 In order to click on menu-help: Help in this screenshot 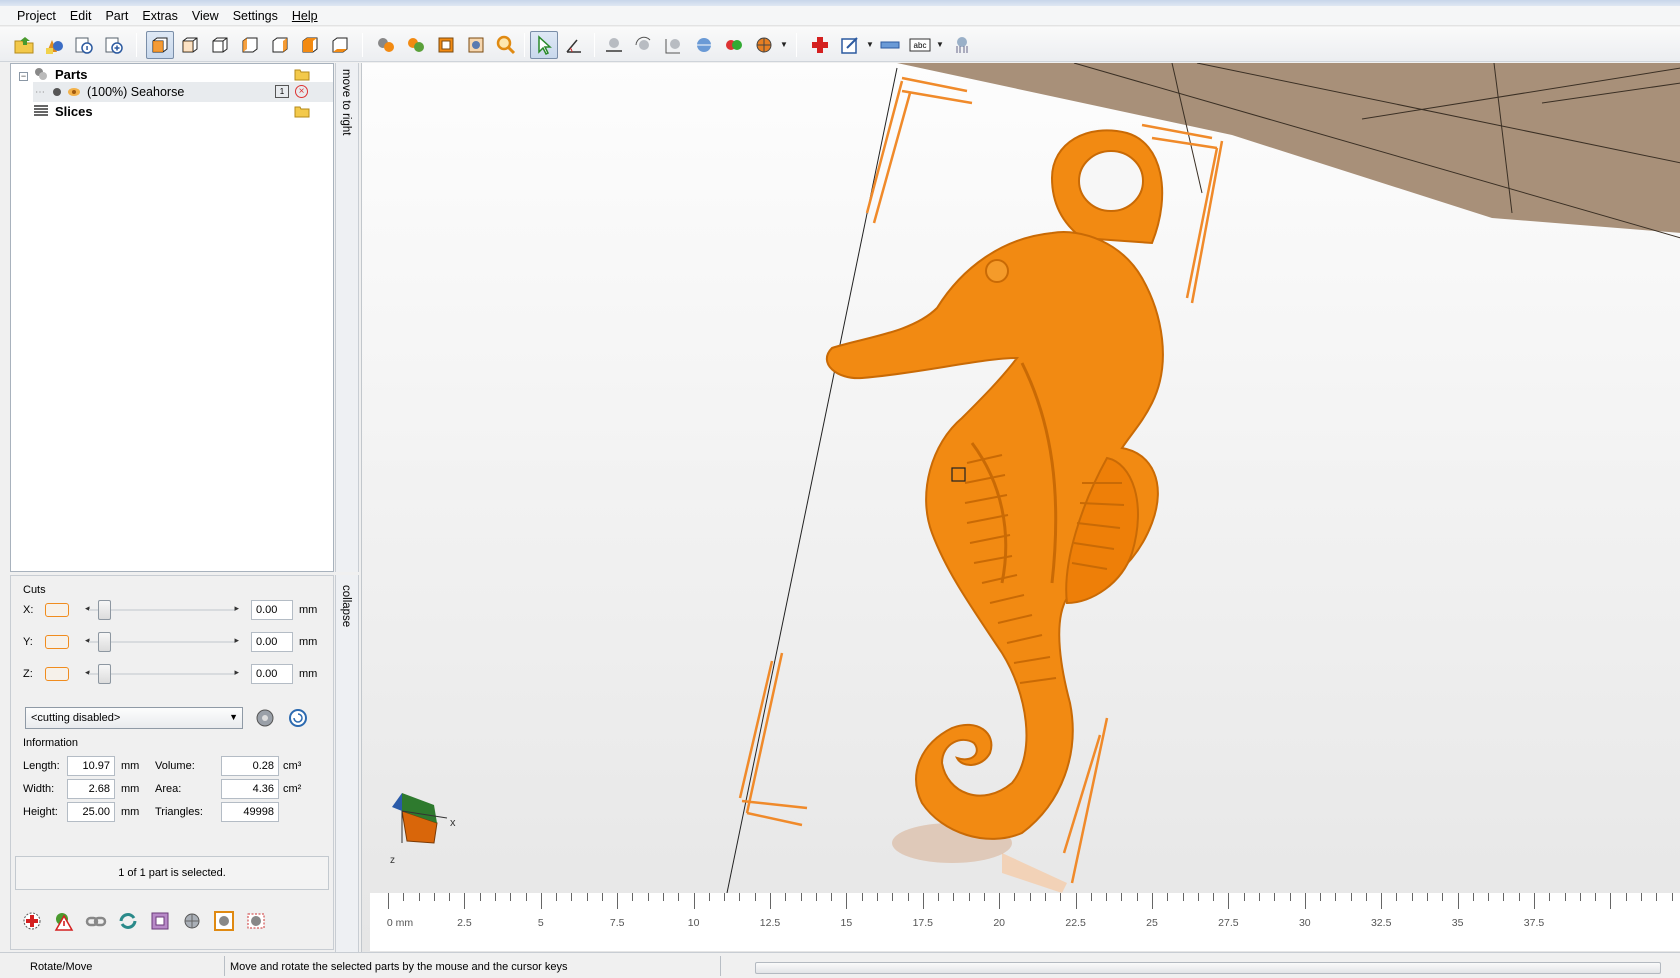, I will do `click(305, 16)`.